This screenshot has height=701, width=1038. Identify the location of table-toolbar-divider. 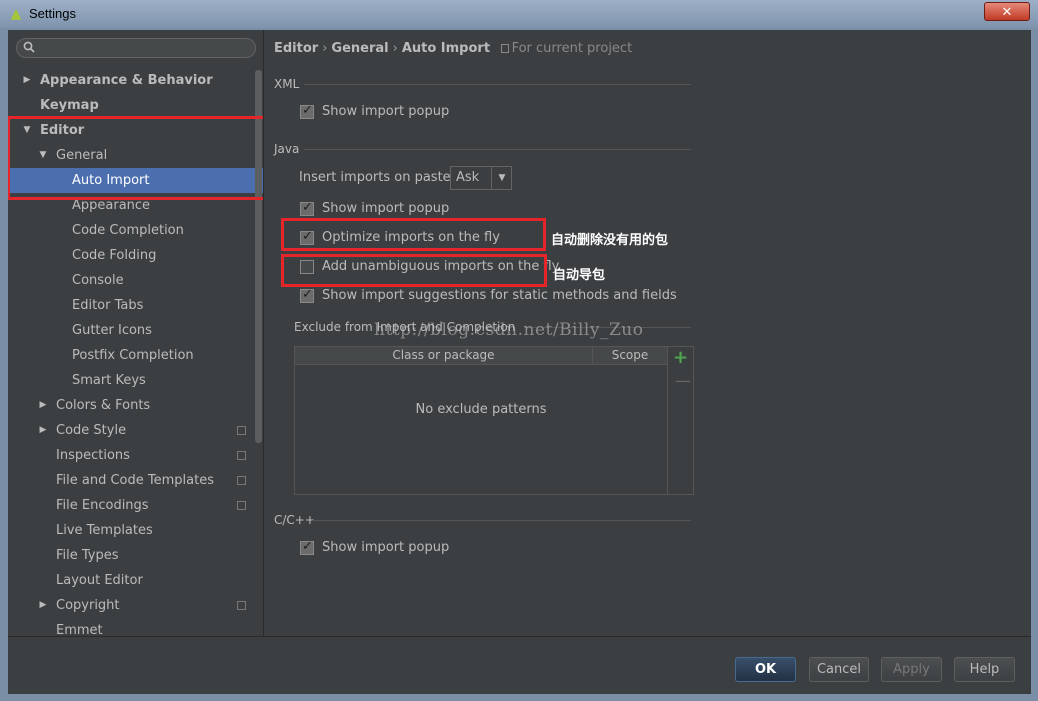
(667, 420).